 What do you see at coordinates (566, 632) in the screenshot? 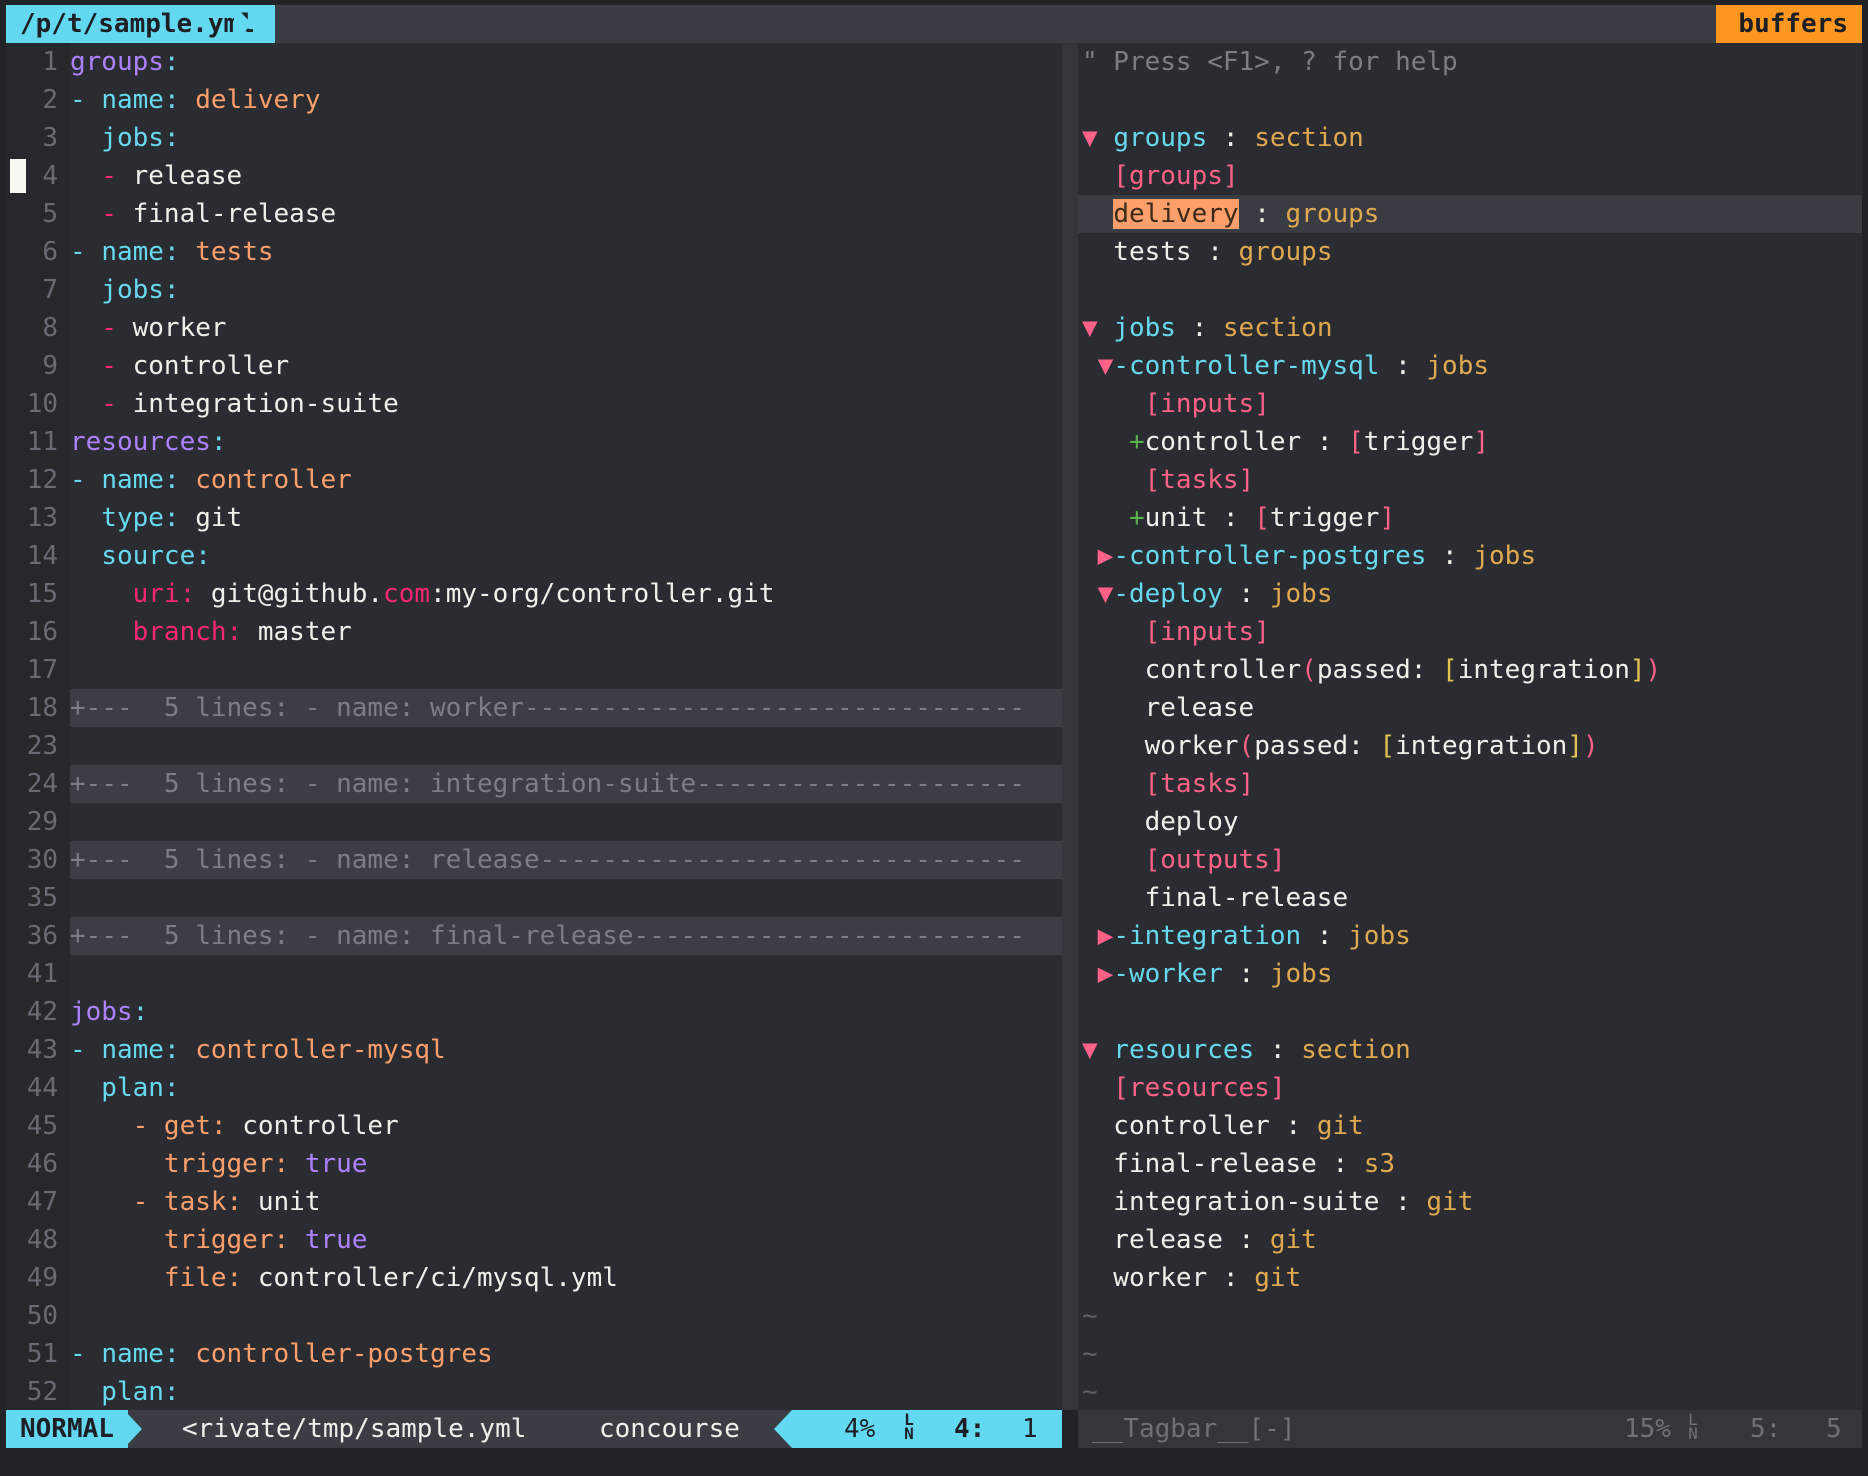
I see `code-line: branch: master` at bounding box center [566, 632].